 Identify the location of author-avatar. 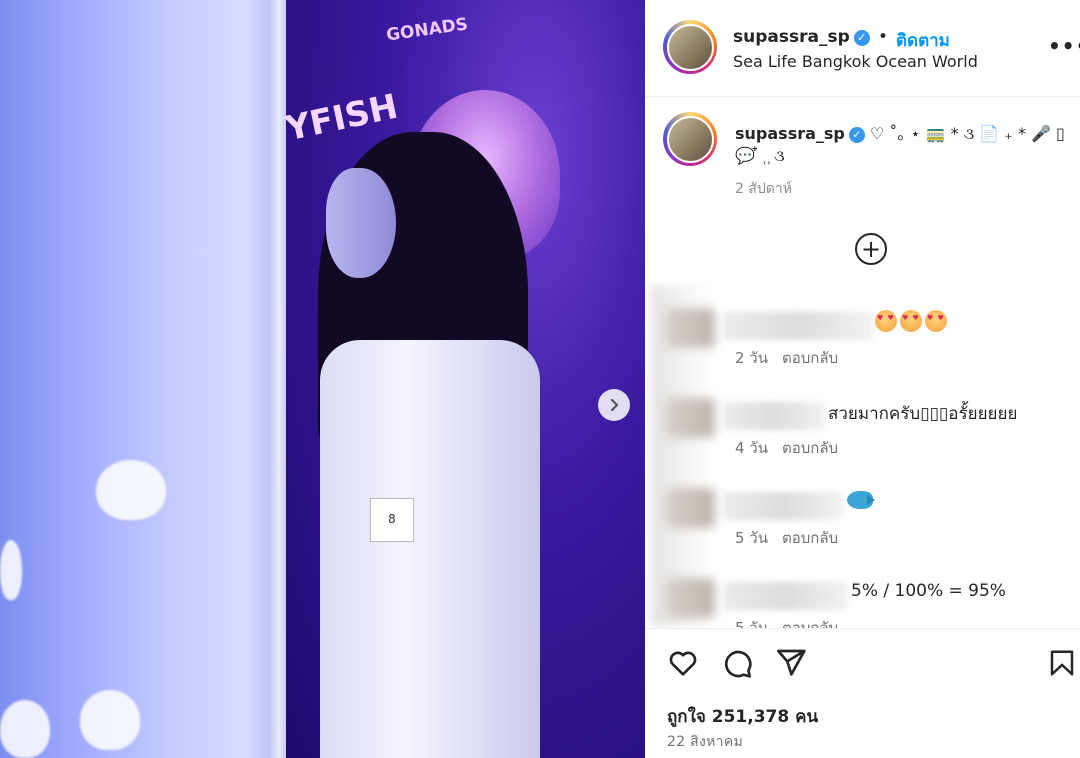
(690, 47).